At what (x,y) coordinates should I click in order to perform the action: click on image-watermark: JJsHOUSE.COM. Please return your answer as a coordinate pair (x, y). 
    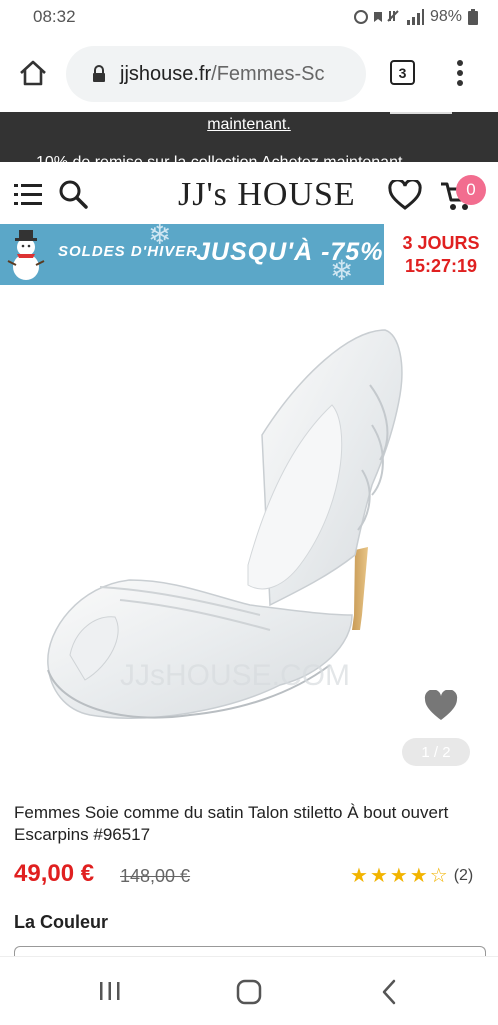
    Looking at the image, I should click on (235, 675).